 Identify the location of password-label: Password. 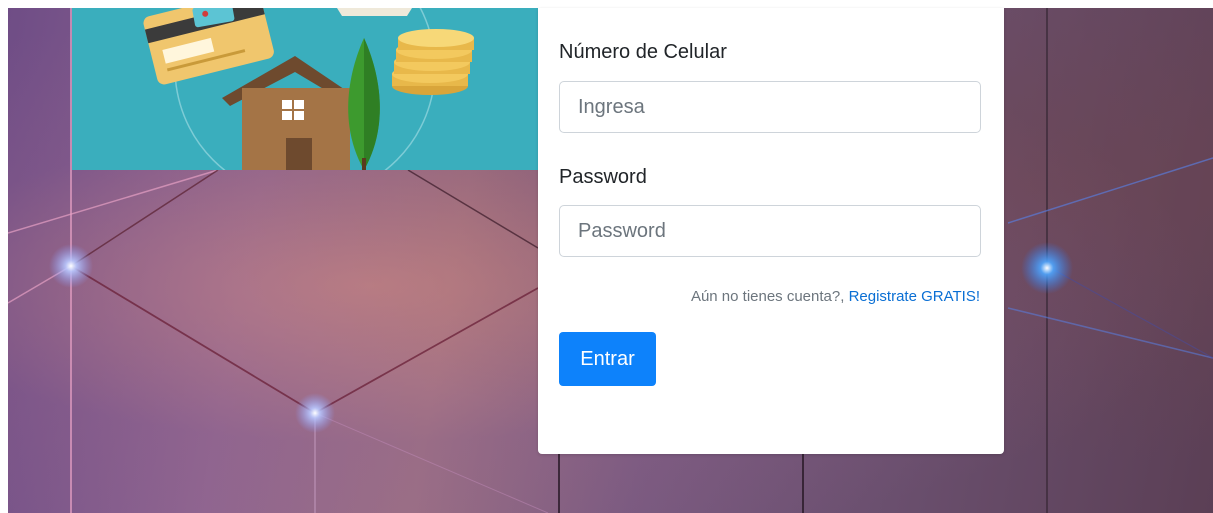
(603, 177).